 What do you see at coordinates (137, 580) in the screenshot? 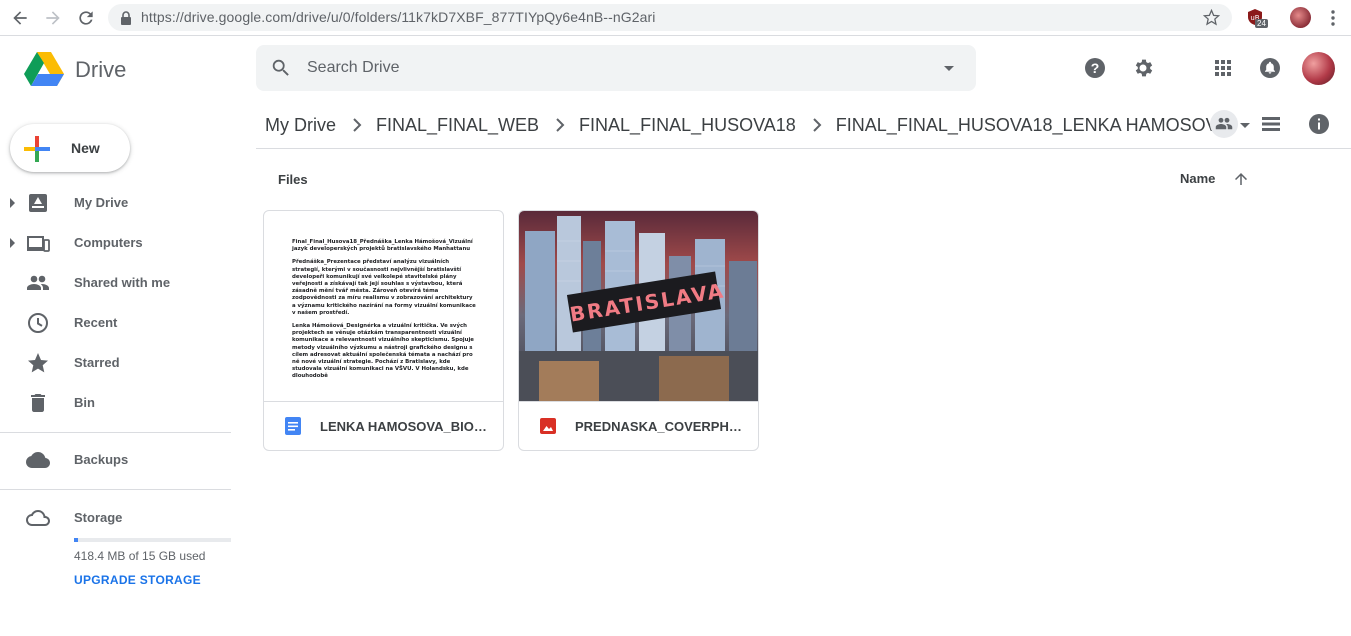
I see `upgrade-storage-link: UPGRADE STORAGE` at bounding box center [137, 580].